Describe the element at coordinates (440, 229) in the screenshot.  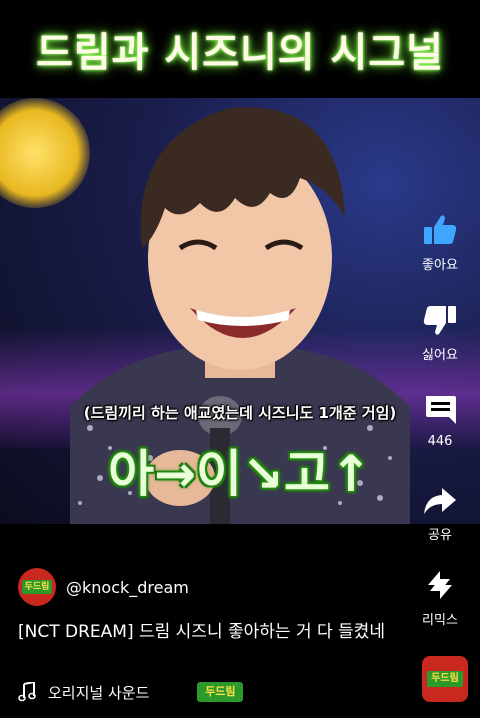
I see `thumbs-up-icon` at that location.